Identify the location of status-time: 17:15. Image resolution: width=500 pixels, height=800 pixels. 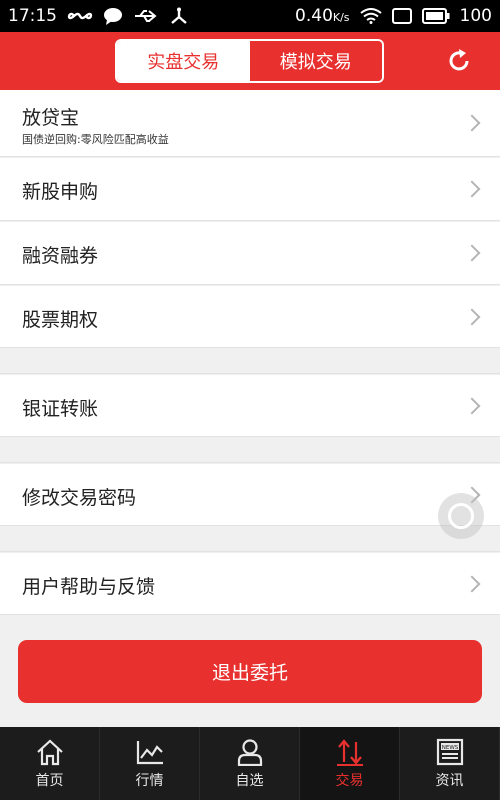
(32, 16).